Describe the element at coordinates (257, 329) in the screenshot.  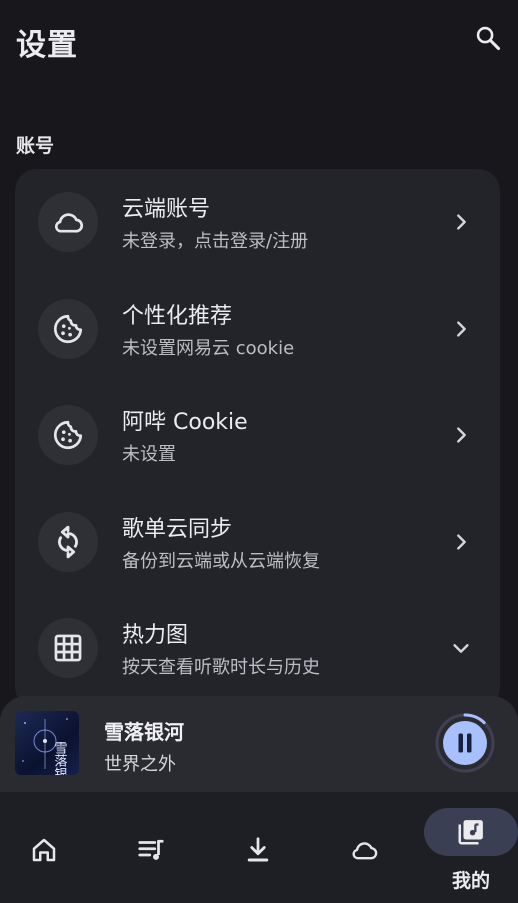
I see `setting-item-personalized-recommend: 个性化推荐 未设置网易云 cookie` at that location.